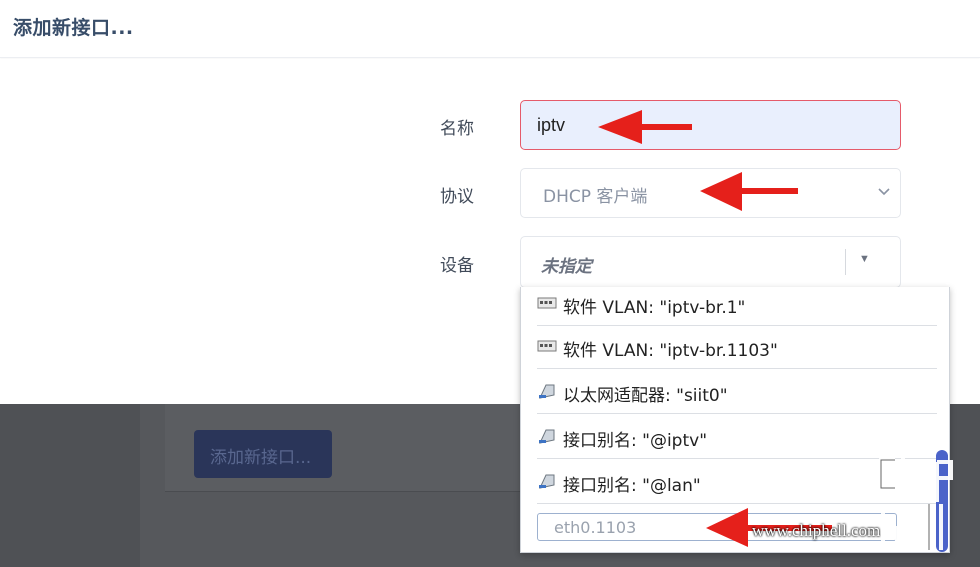 The height and width of the screenshot is (567, 980). Describe the element at coordinates (670, 351) in the screenshot. I see `dropdown-item-label: 软件 VLAN: "iptv-br.1103"` at that location.